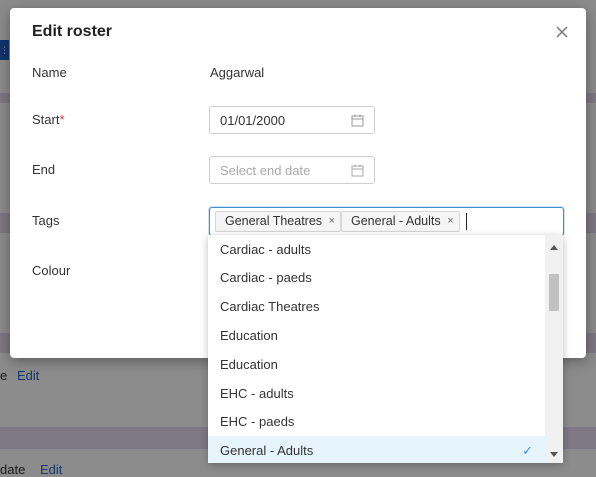 The width and height of the screenshot is (596, 477). I want to click on start-date-field: 01/01/2000, so click(292, 120).